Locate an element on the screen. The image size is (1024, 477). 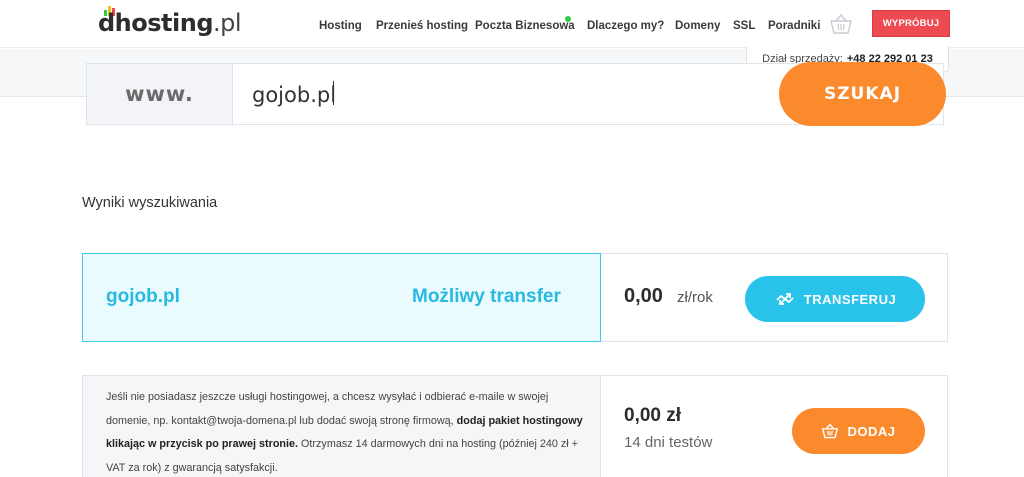
transfer-button-label: TRANSFERUJ is located at coordinates (850, 299).